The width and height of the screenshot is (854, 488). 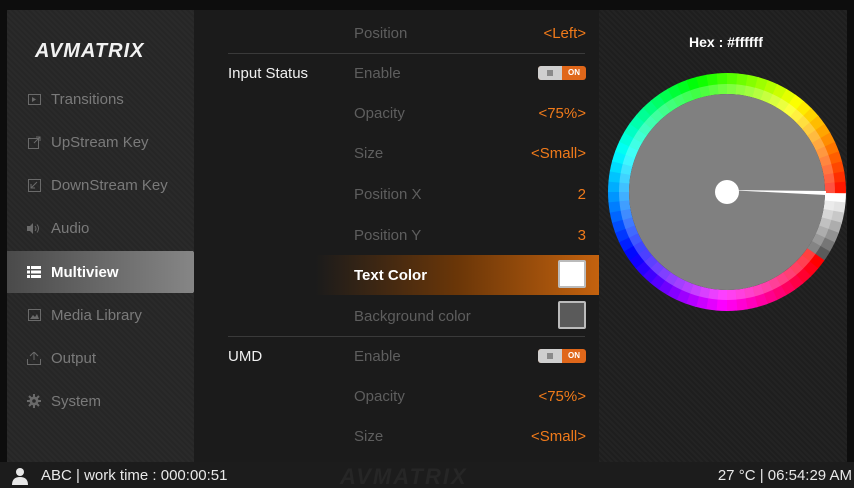 I want to click on sidebar-item-system: System, so click(x=100, y=401).